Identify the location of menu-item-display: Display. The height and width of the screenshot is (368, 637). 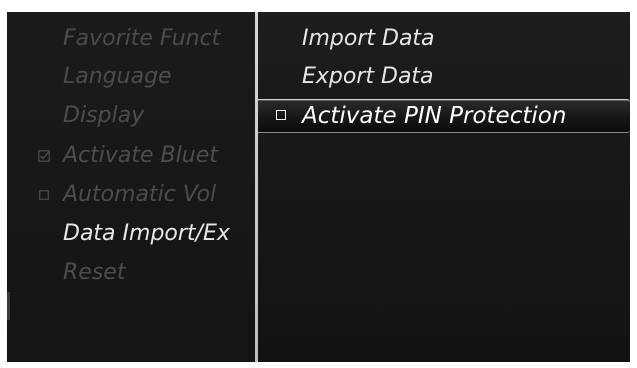
(103, 116).